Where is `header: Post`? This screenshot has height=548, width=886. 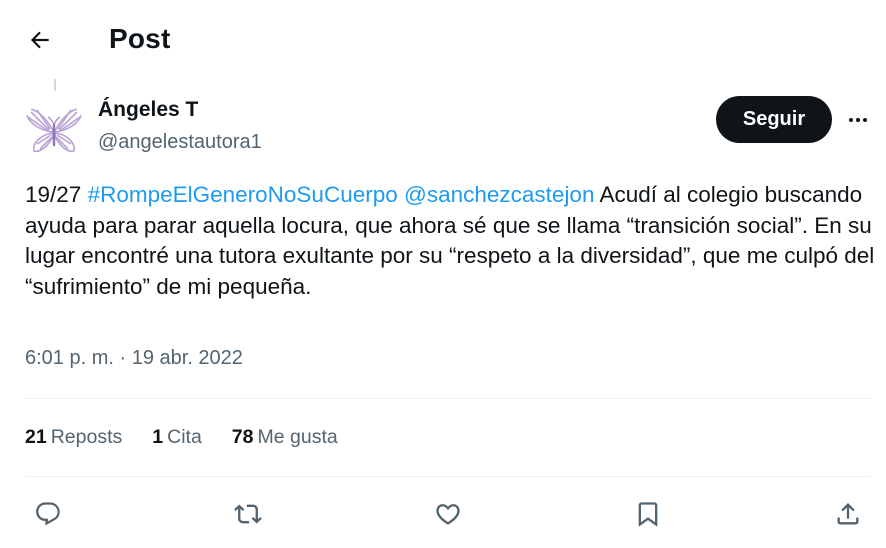 header: Post is located at coordinates (443, 39).